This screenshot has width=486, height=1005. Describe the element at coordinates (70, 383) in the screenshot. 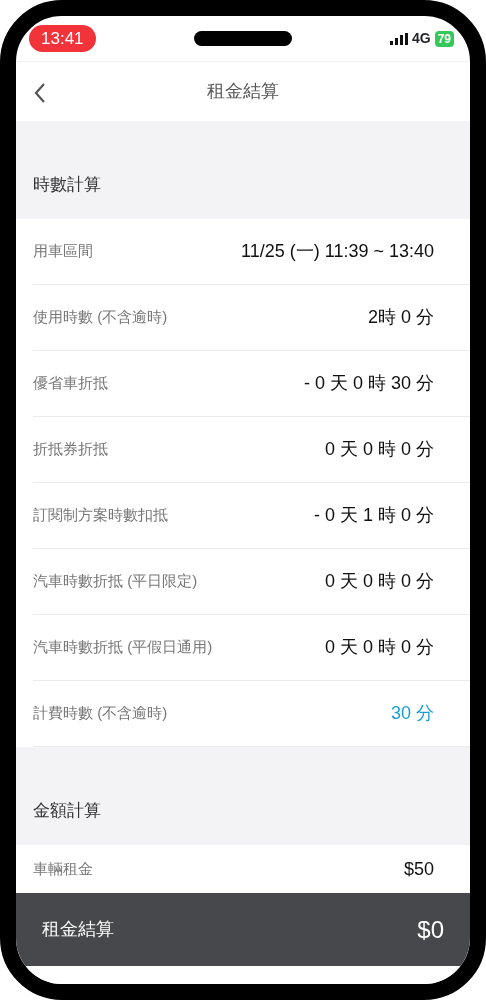

I see `row-label: 優省車折抵` at that location.